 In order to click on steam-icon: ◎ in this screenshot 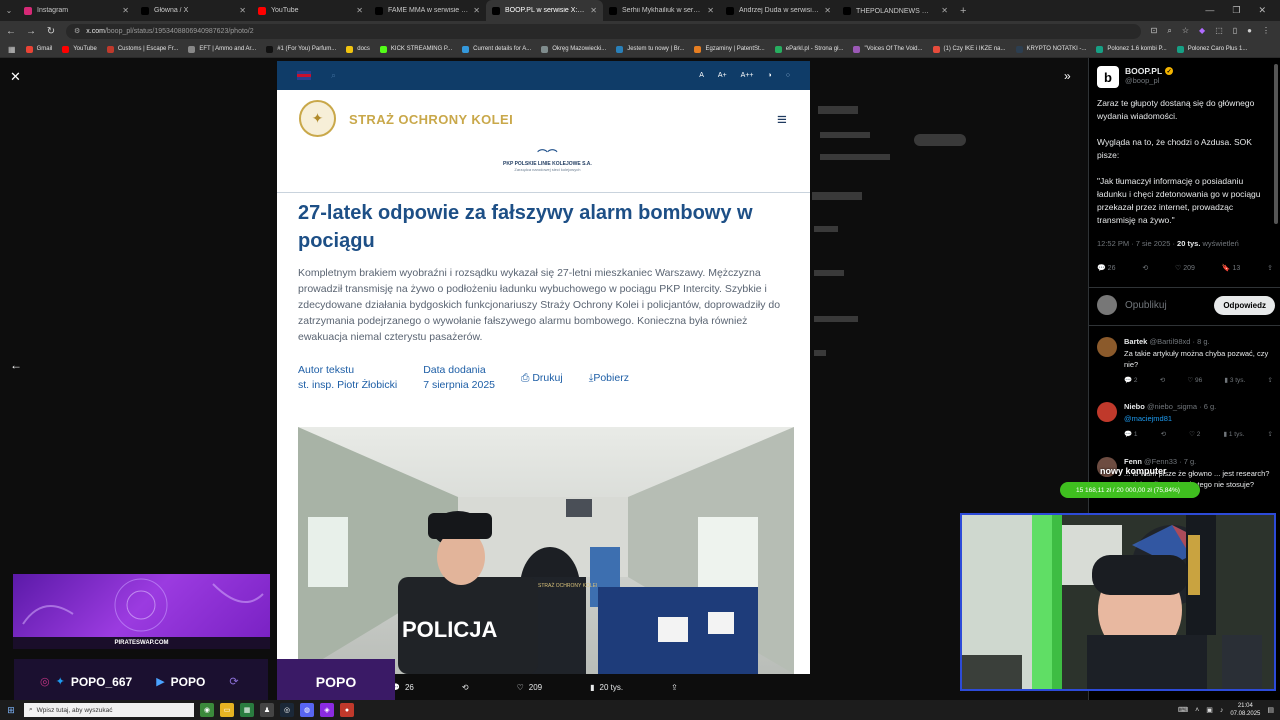, I will do `click(287, 710)`.